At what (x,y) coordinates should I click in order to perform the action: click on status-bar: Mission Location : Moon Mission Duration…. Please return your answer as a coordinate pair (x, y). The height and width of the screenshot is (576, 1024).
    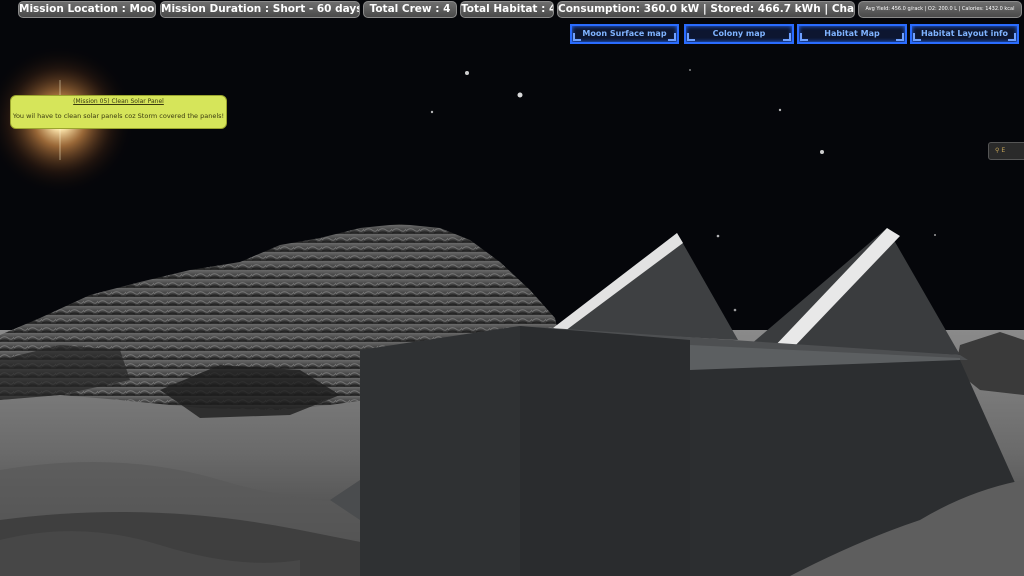
    Looking at the image, I should click on (512, 10).